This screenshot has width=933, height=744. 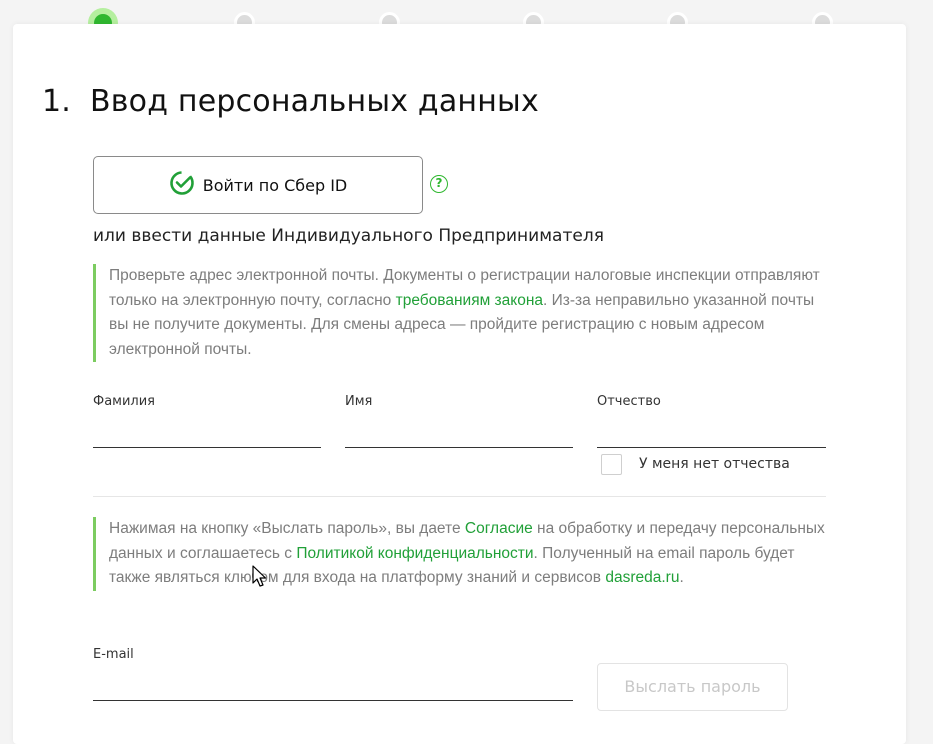 I want to click on patronymic-input, so click(x=711, y=433).